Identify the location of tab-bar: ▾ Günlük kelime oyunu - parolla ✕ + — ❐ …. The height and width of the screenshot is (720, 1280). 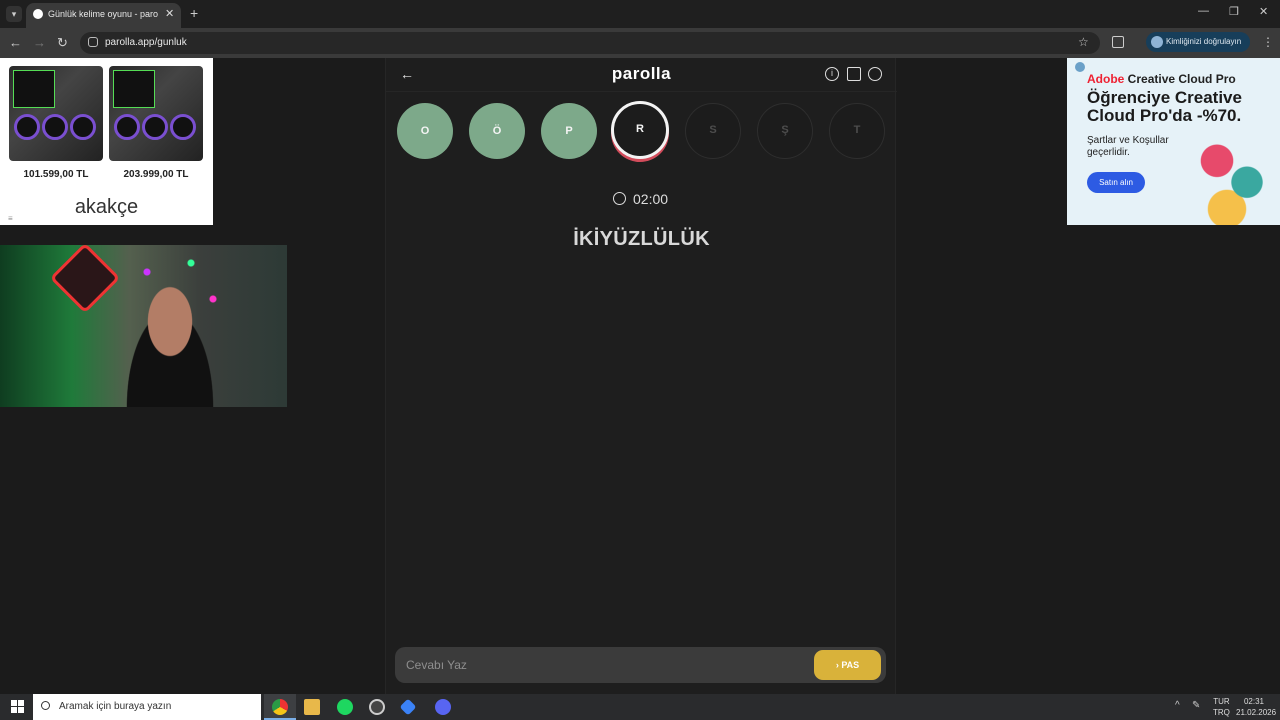
(640, 14).